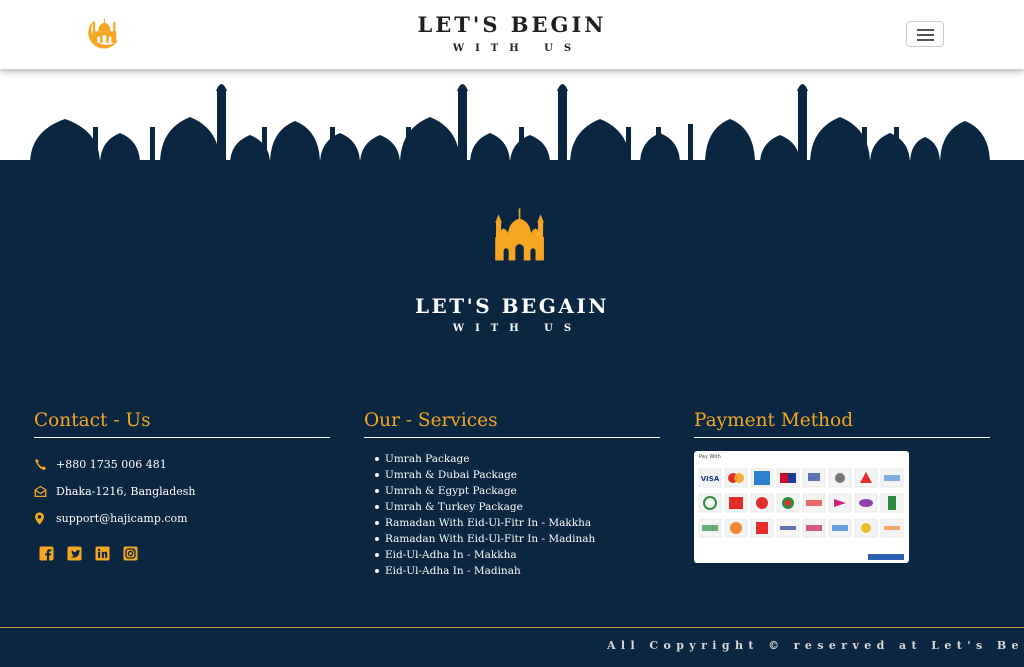 The width and height of the screenshot is (1024, 667). What do you see at coordinates (512, 24) in the screenshot?
I see `brand-title: LET'S BEGIN` at bounding box center [512, 24].